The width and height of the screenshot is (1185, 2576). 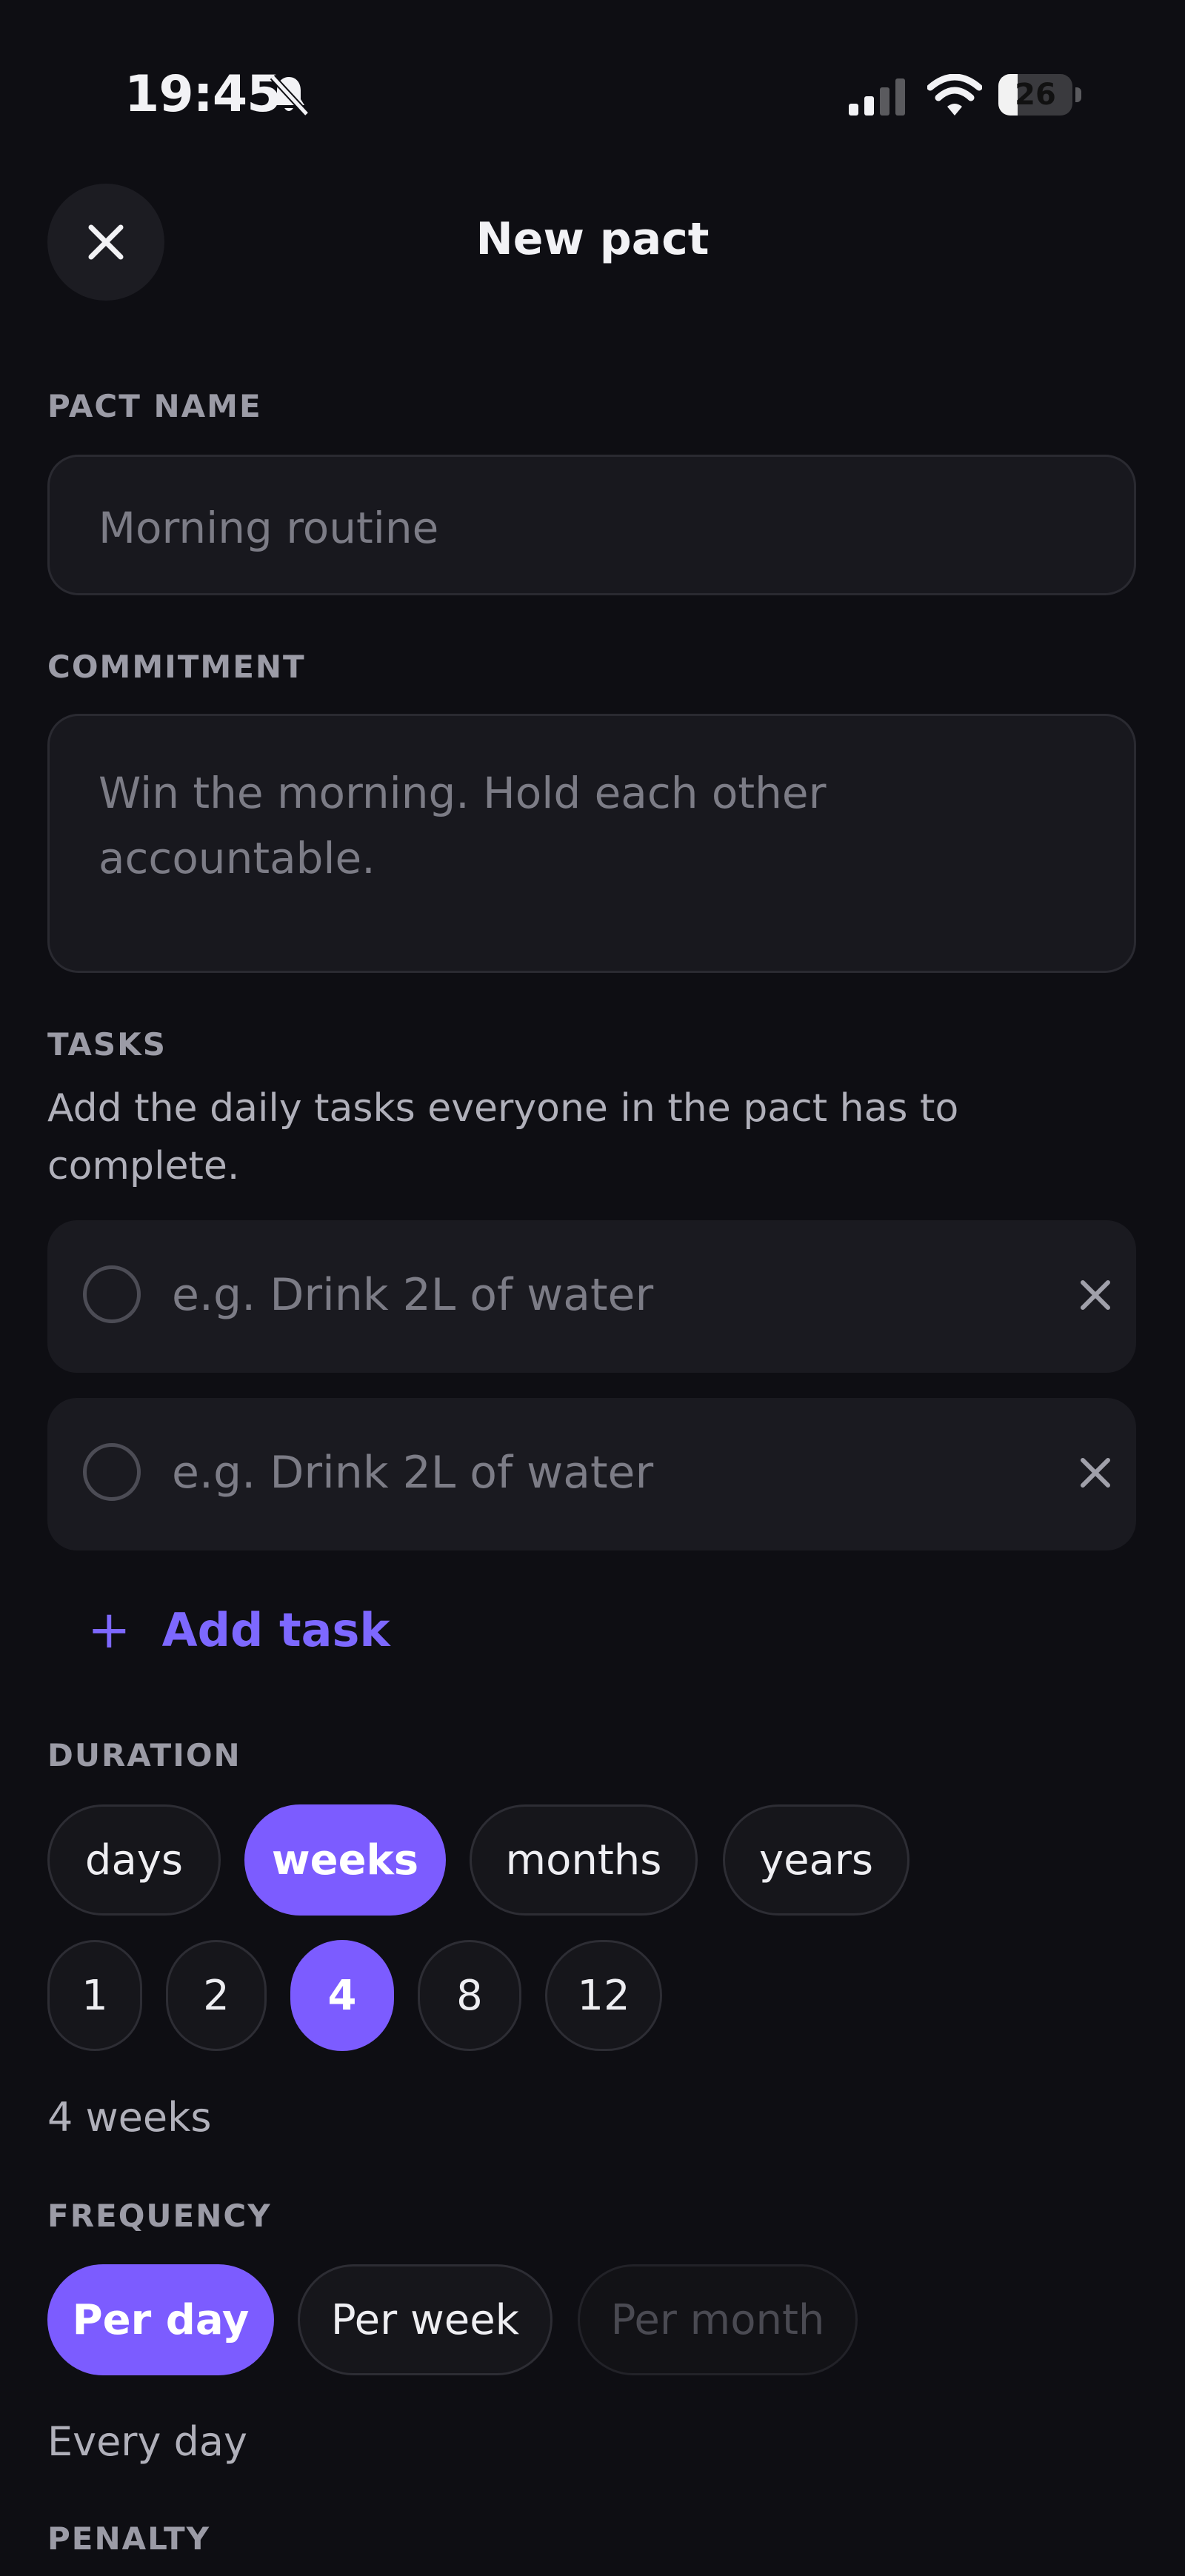 What do you see at coordinates (202, 94) in the screenshot?
I see `status-time: 19:45` at bounding box center [202, 94].